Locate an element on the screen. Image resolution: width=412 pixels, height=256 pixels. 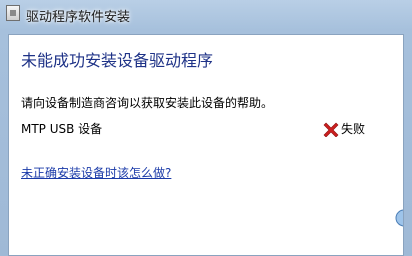
device-status: 失败 is located at coordinates (344, 128).